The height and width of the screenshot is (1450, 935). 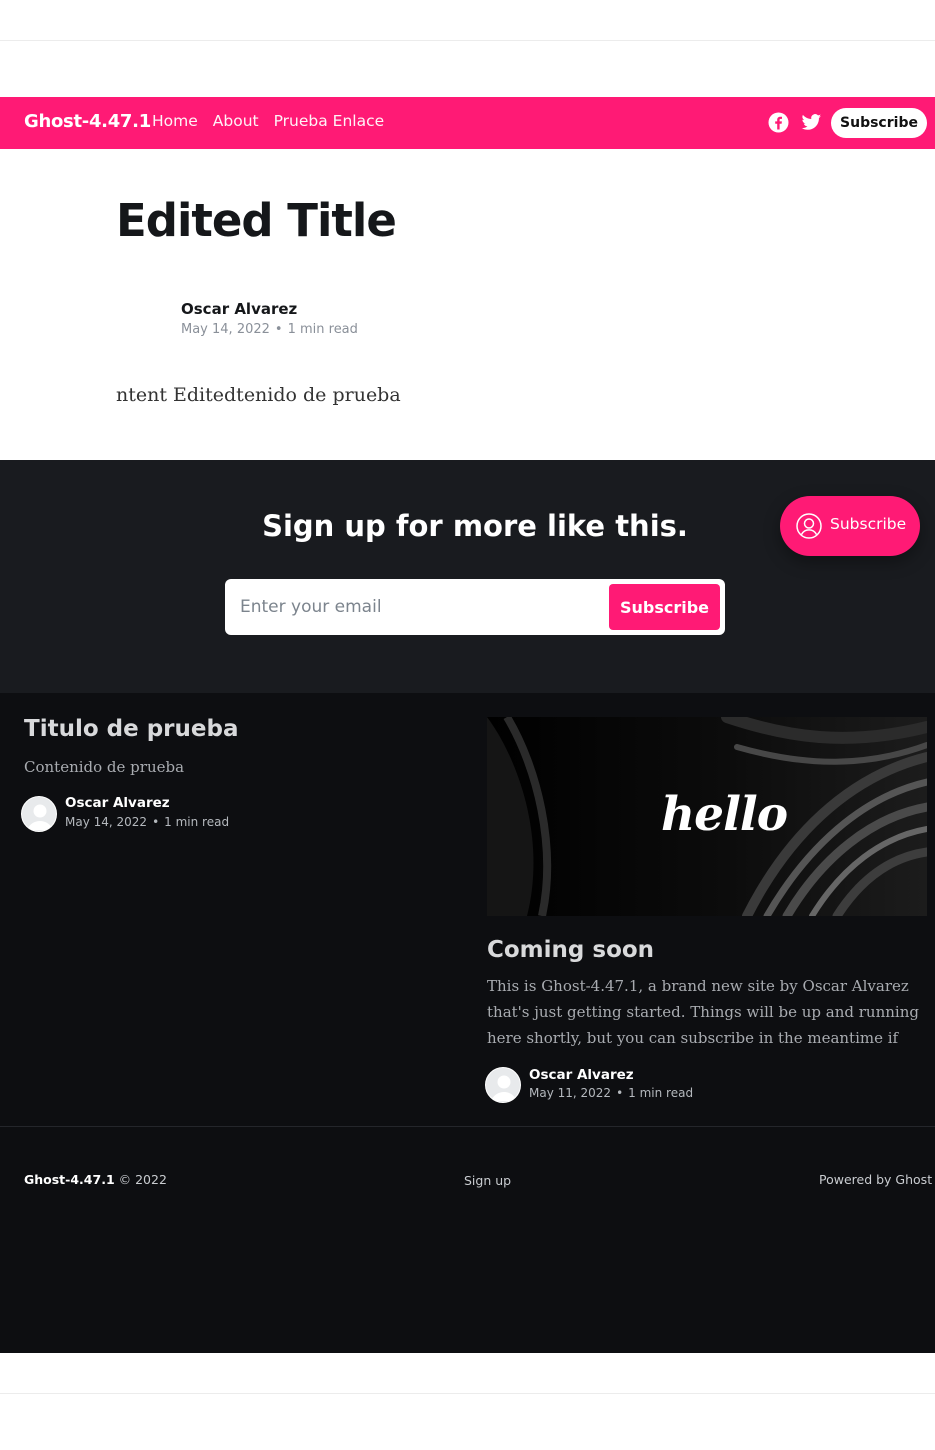 I want to click on site-header: Ghost-4.47.1 Home About Prueba Enlace, so click(x=467, y=123).